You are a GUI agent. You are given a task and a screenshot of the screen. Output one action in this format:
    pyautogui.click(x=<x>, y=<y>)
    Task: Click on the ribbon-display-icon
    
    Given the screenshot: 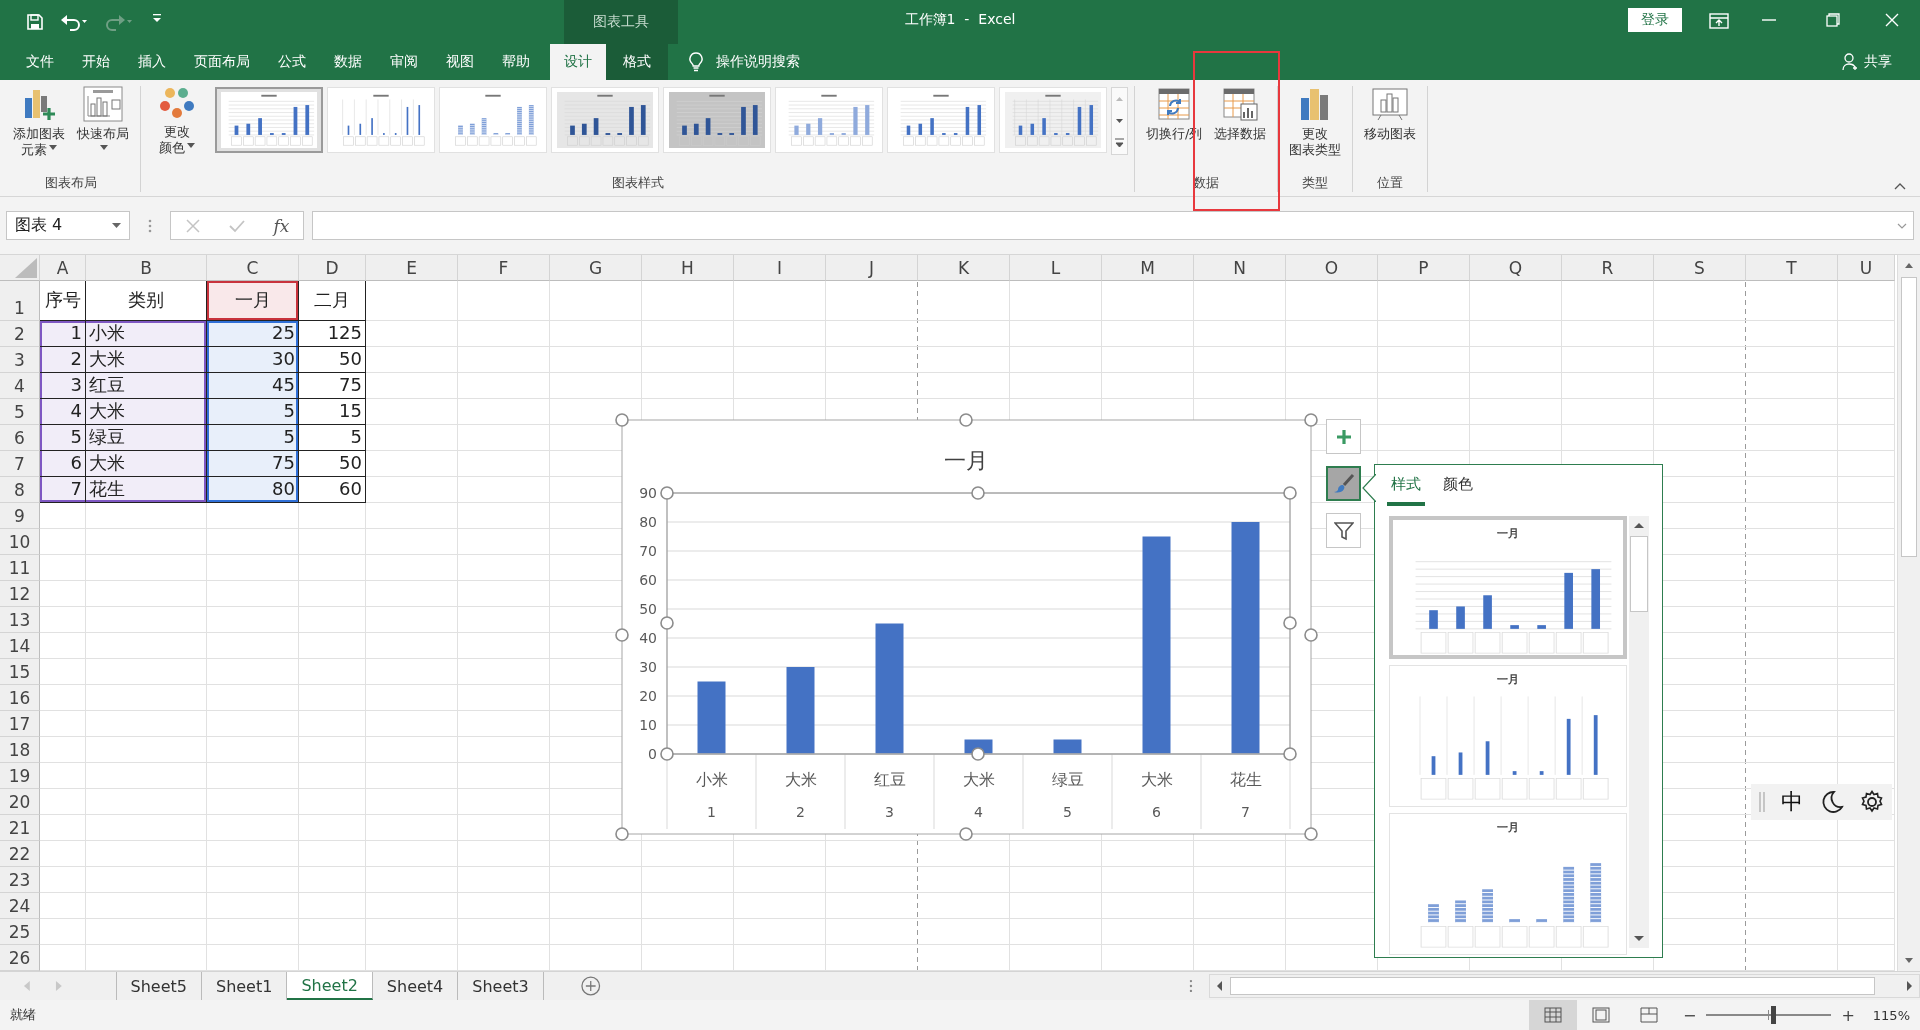 What is the action you would take?
    pyautogui.click(x=1719, y=21)
    